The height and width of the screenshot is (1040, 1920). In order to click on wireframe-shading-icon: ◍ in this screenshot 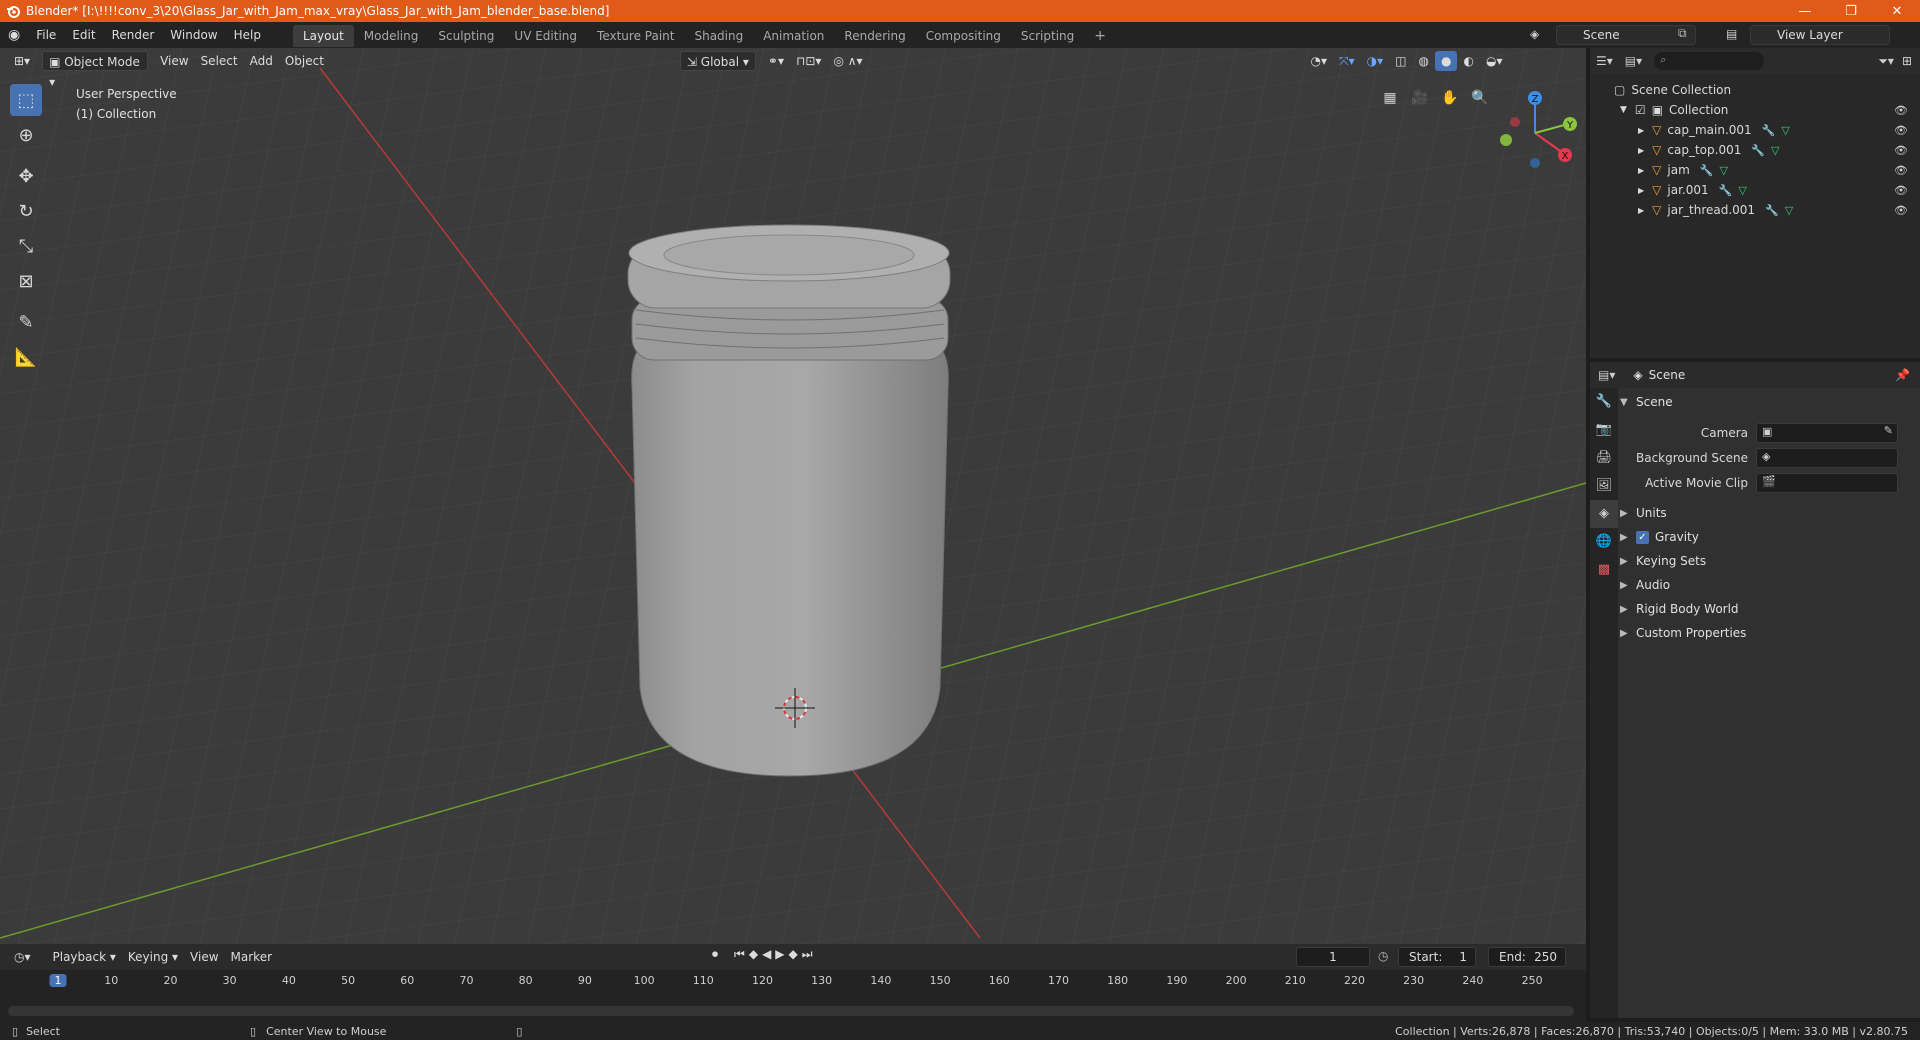, I will do `click(1424, 61)`.